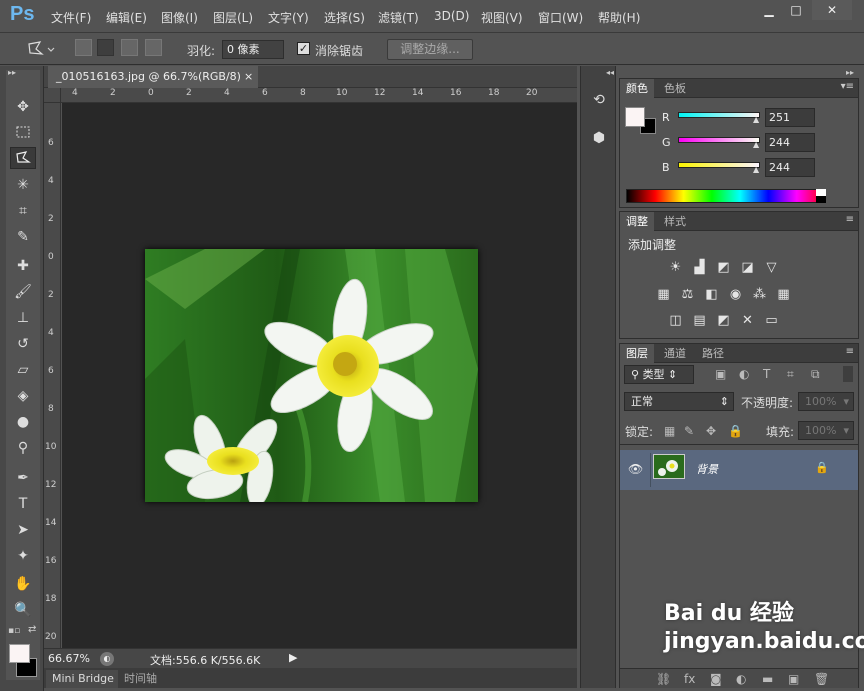 The height and width of the screenshot is (691, 864). Describe the element at coordinates (23, 530) in the screenshot. I see `path-selection-tool-icon: ➤` at that location.